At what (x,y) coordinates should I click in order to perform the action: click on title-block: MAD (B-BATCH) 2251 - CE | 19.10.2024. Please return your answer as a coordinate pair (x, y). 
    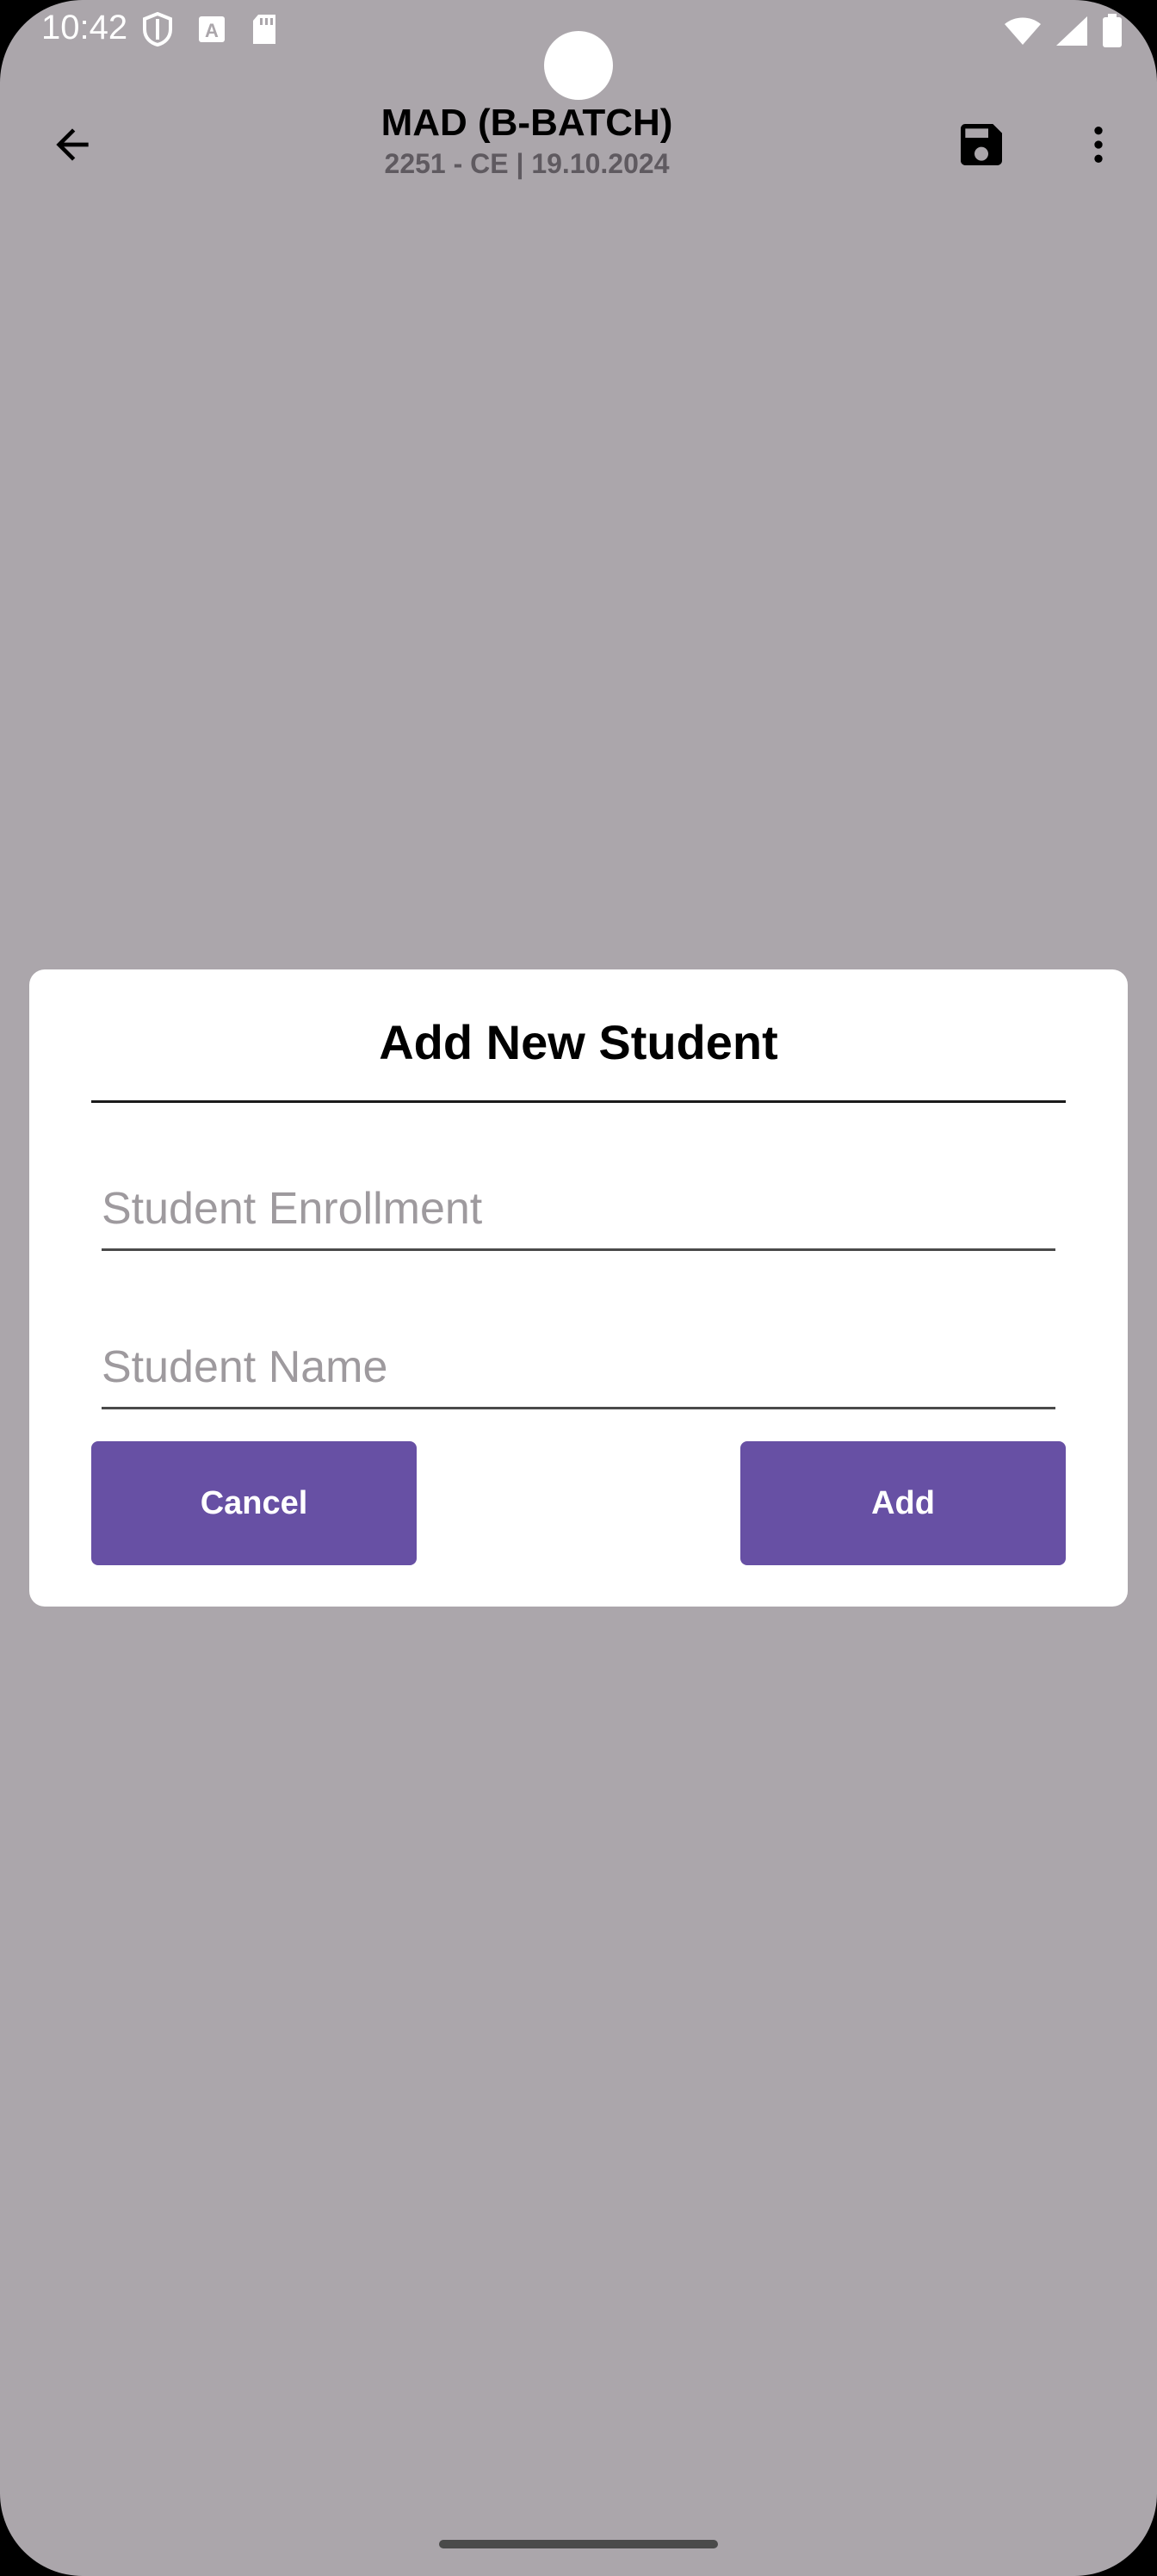
    Looking at the image, I should click on (526, 140).